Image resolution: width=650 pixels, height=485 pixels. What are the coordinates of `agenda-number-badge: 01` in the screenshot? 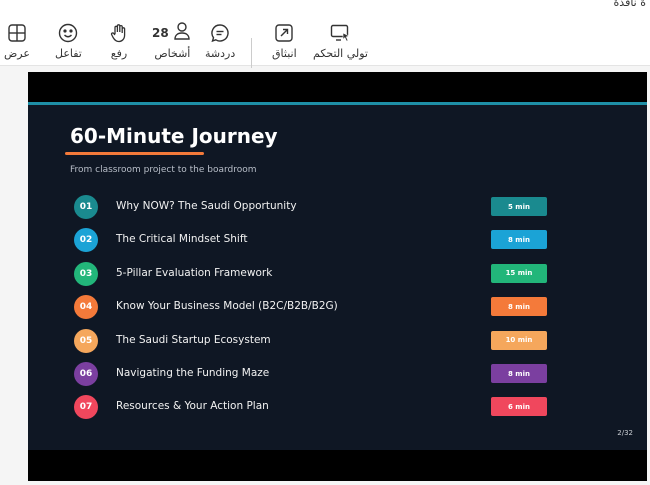 It's located at (86, 207).